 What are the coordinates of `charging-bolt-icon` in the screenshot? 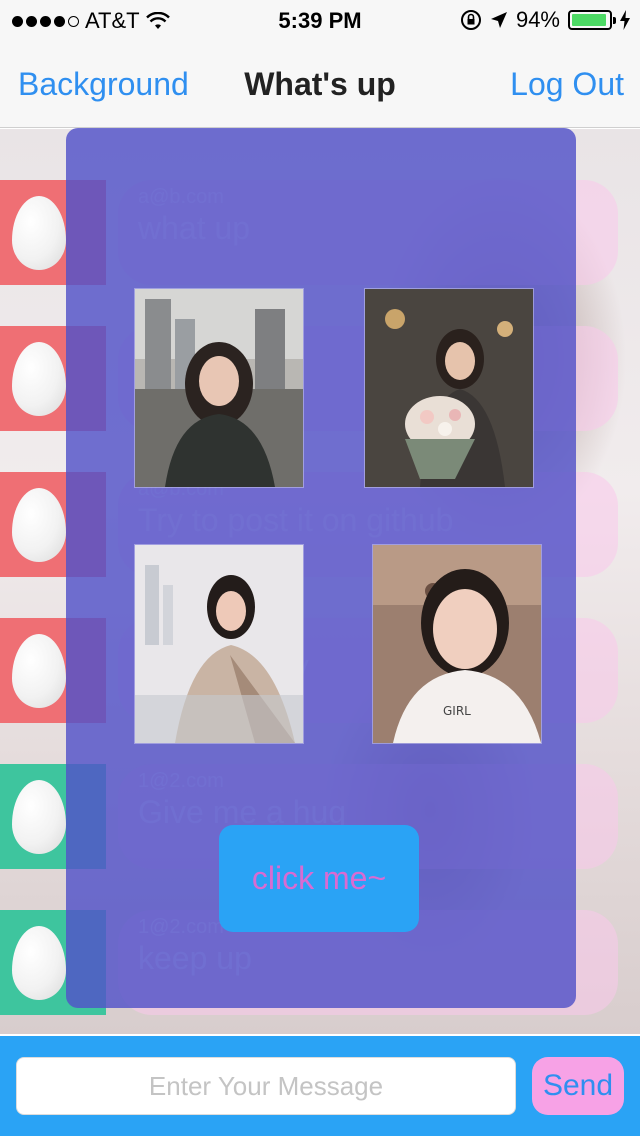 It's located at (625, 20).